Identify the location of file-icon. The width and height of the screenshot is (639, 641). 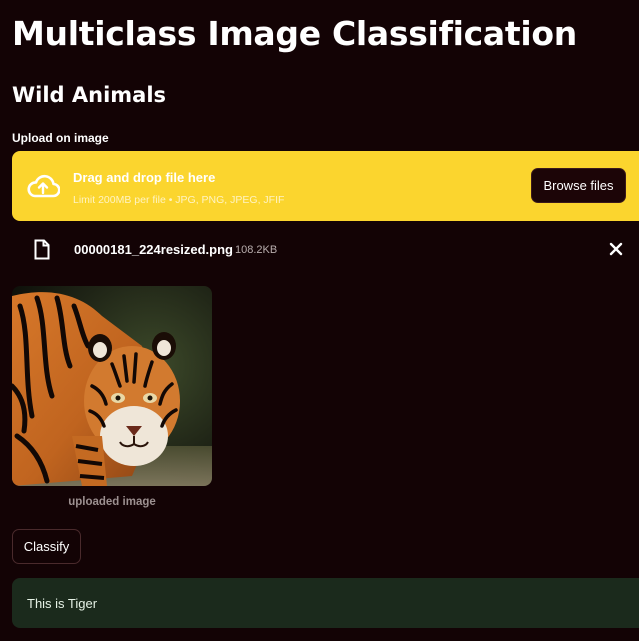
(42, 249).